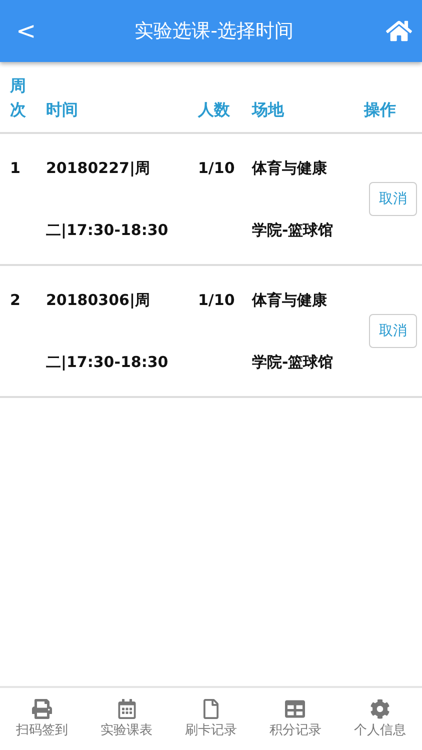  Describe the element at coordinates (108, 331) in the screenshot. I see `time-cell-text: 20180306|周 二|17:30-18:30` at that location.